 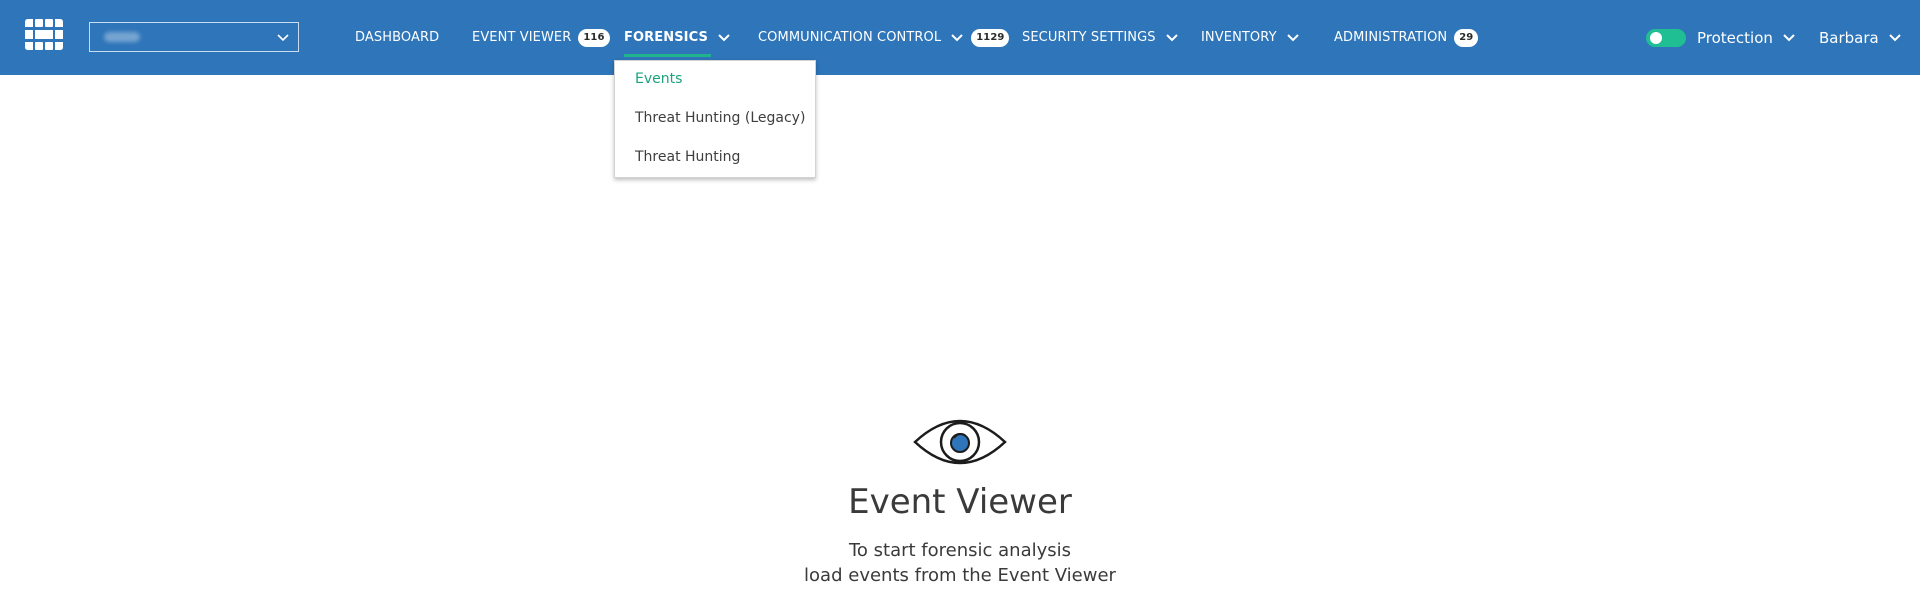 I want to click on empty-state-line-2: load events from the Event Viewer, so click(x=960, y=575).